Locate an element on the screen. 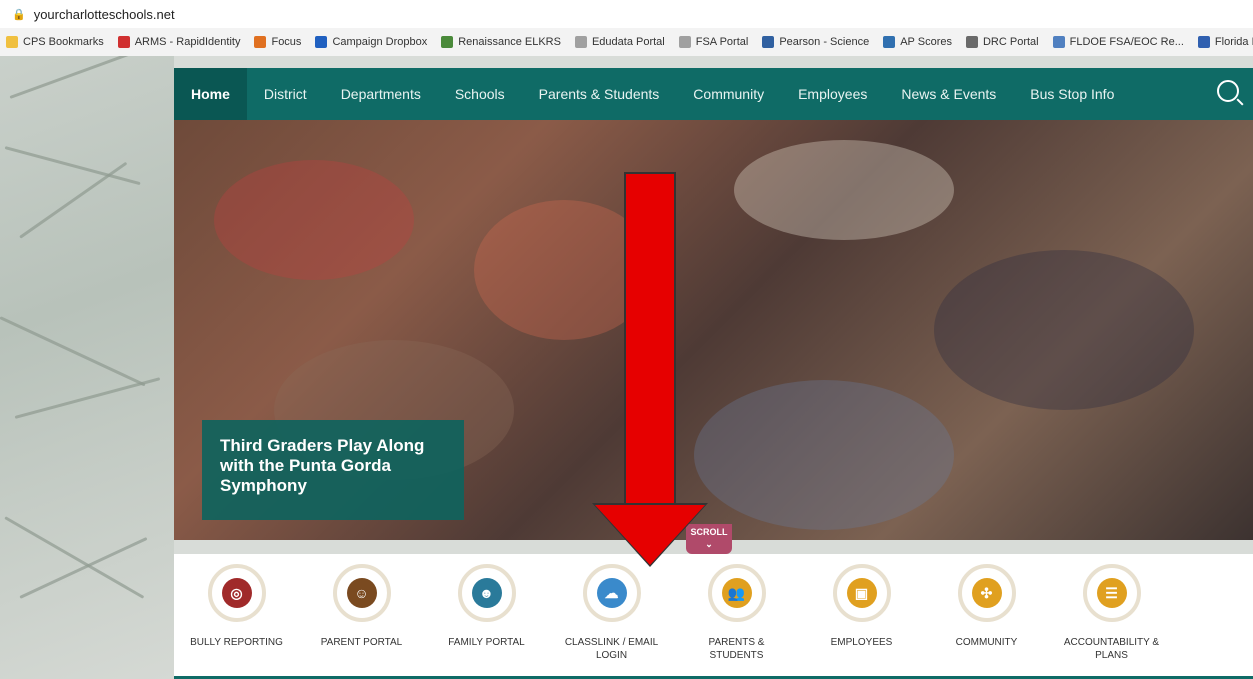  quicklink-badge: ✣ is located at coordinates (986, 593).